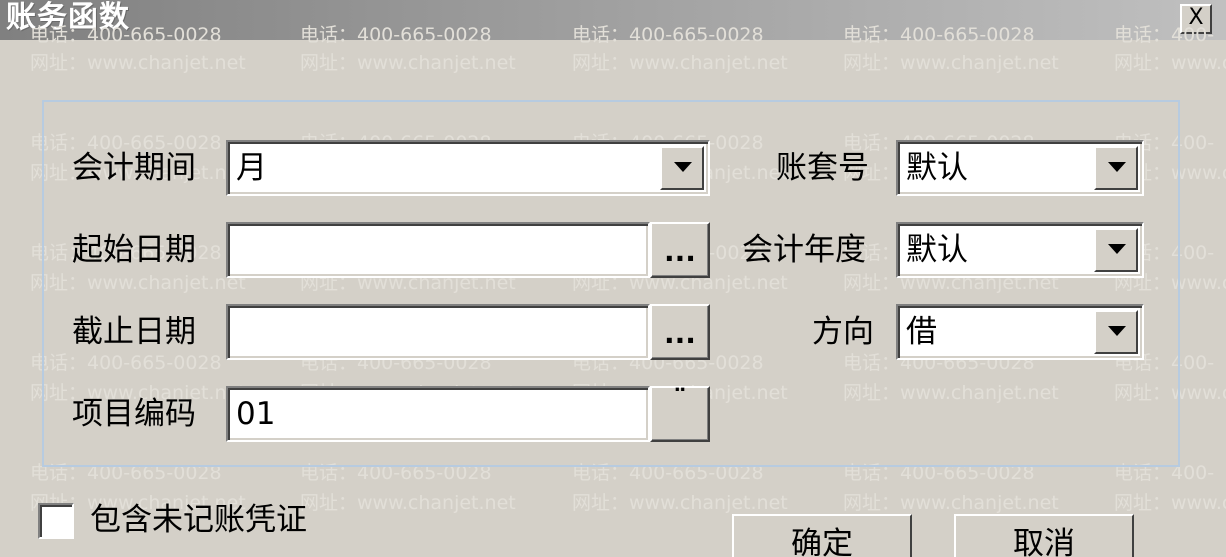 Image resolution: width=1226 pixels, height=557 pixels. I want to click on fiscal-year-select: 默认, so click(1020, 250).